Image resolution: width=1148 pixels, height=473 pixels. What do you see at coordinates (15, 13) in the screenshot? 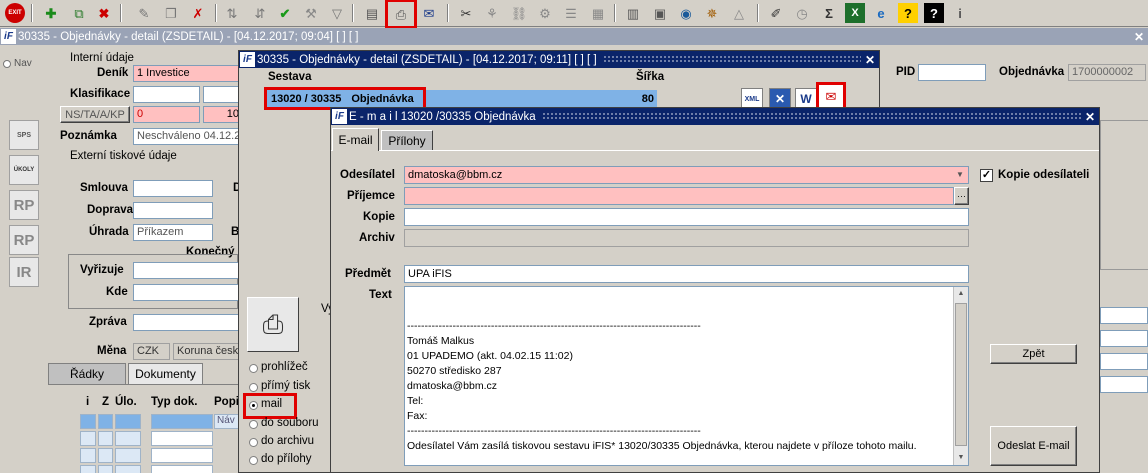
I see `exit-button: EXIT` at bounding box center [15, 13].